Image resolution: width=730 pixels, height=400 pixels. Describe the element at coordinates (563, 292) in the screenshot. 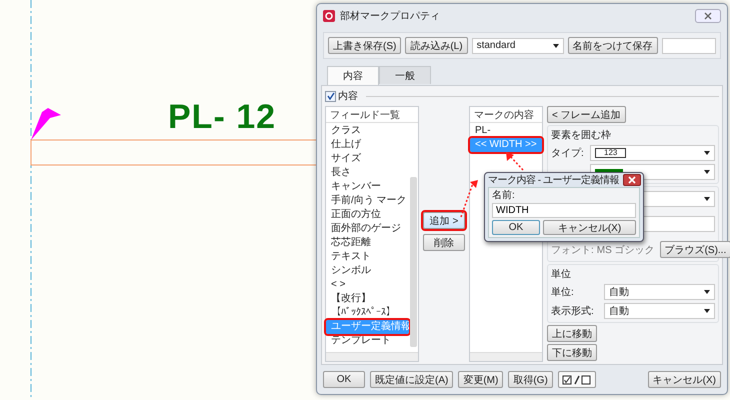

I see `unit-label: 単位:` at that location.